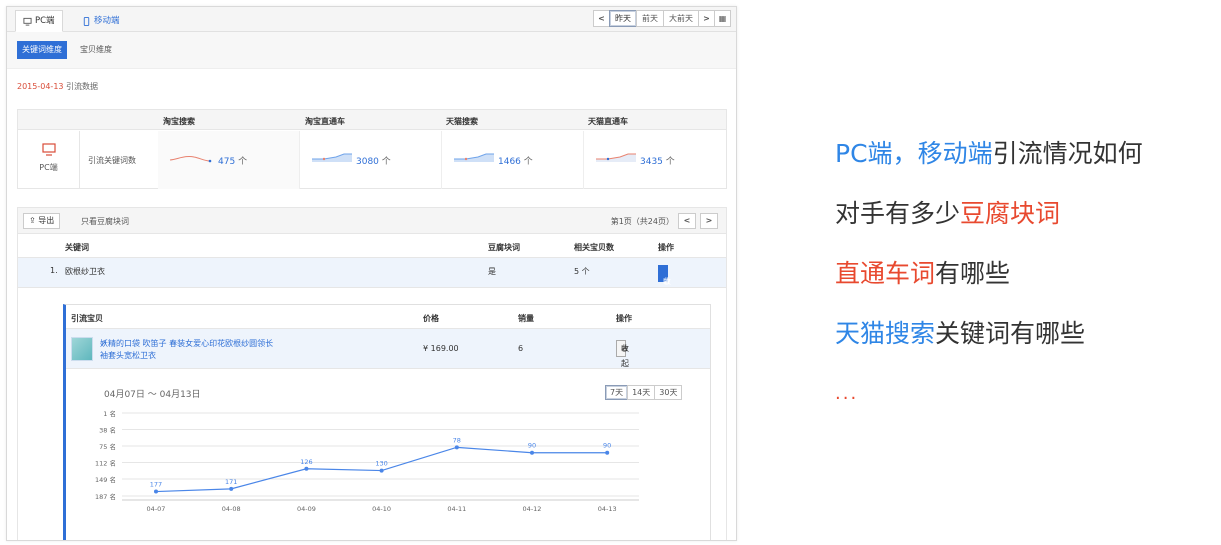  What do you see at coordinates (39, 21) in the screenshot?
I see `tab-pc: PC端` at bounding box center [39, 21].